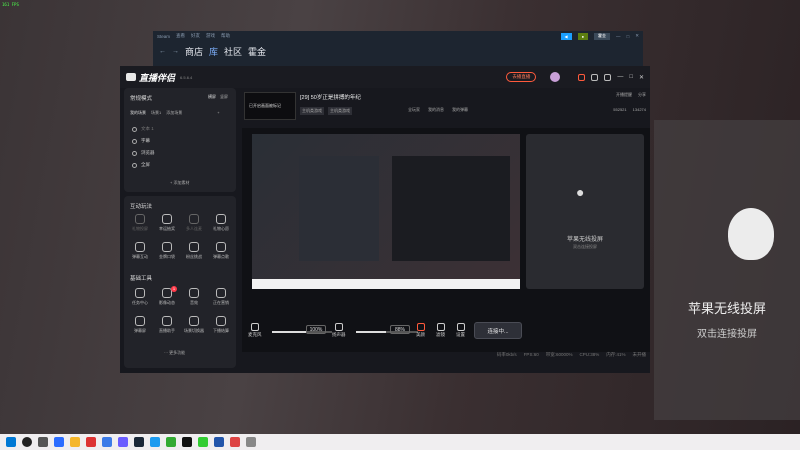 The image size is (800, 450). I want to click on tool-multi-mic: 多人连麦, so click(194, 223).